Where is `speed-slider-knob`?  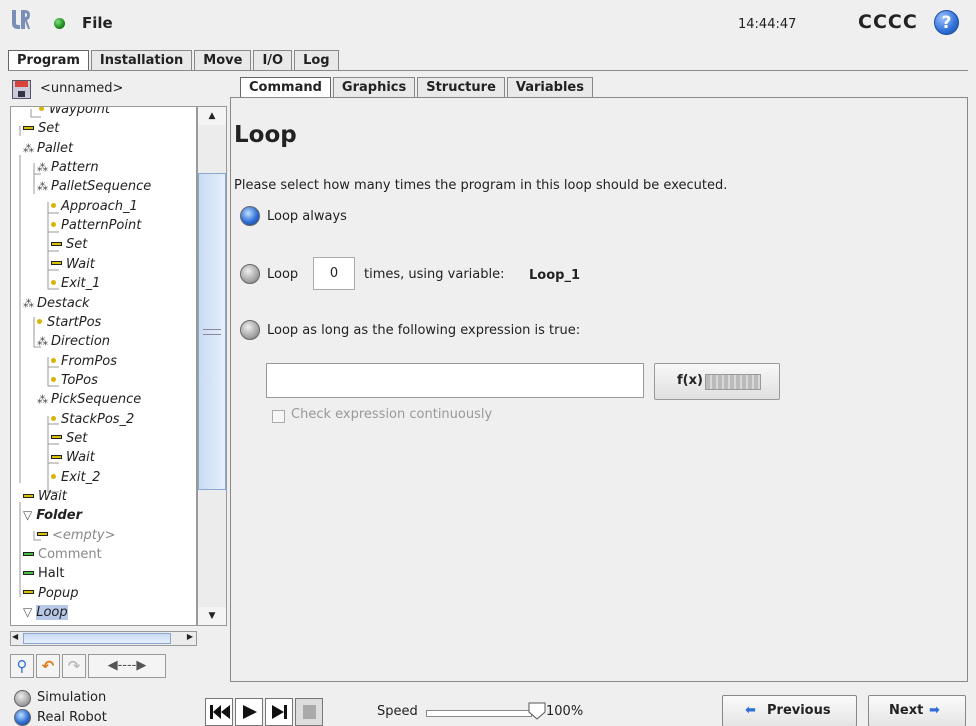 speed-slider-knob is located at coordinates (537, 711).